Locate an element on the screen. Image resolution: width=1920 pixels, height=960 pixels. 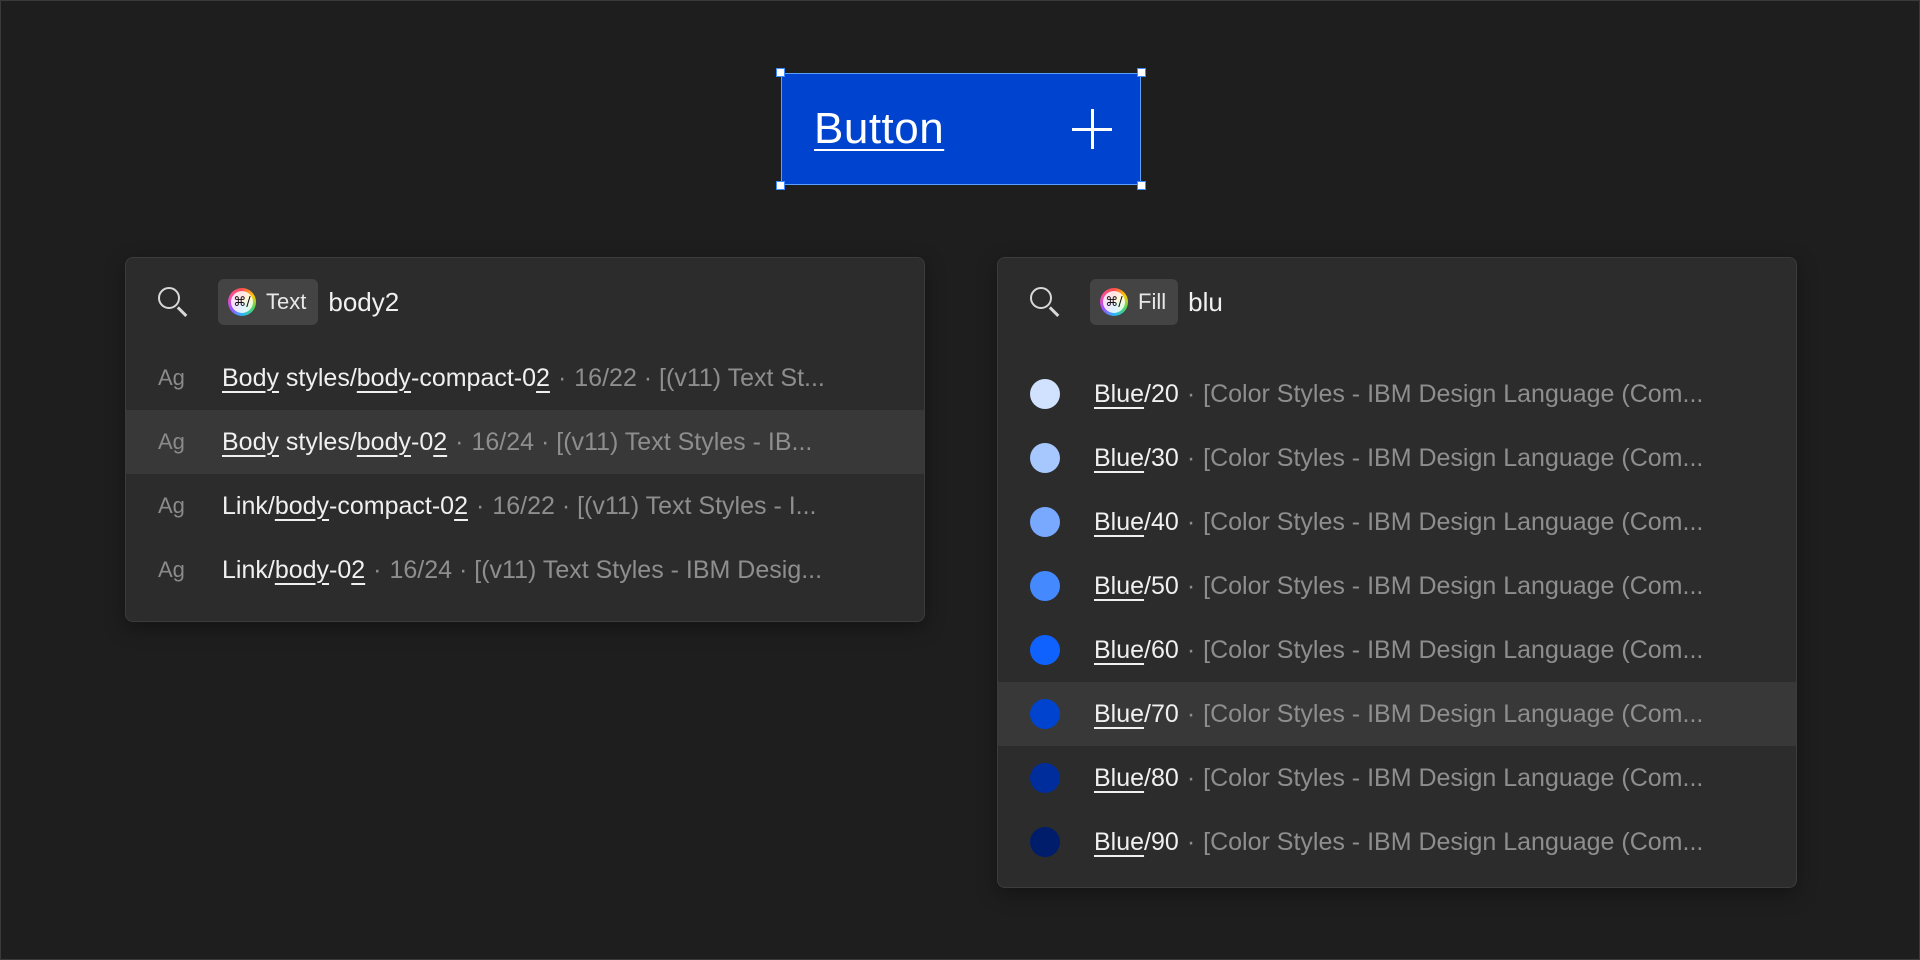
color-style-name: Blue/20 is located at coordinates (1136, 394).